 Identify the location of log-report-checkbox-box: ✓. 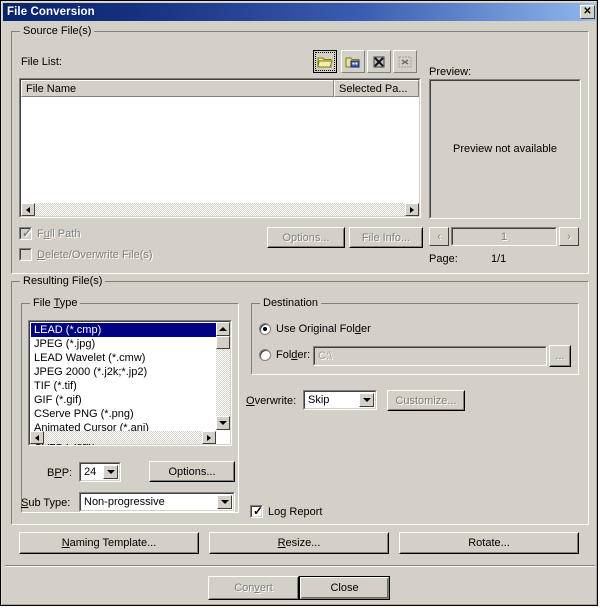
(256, 511).